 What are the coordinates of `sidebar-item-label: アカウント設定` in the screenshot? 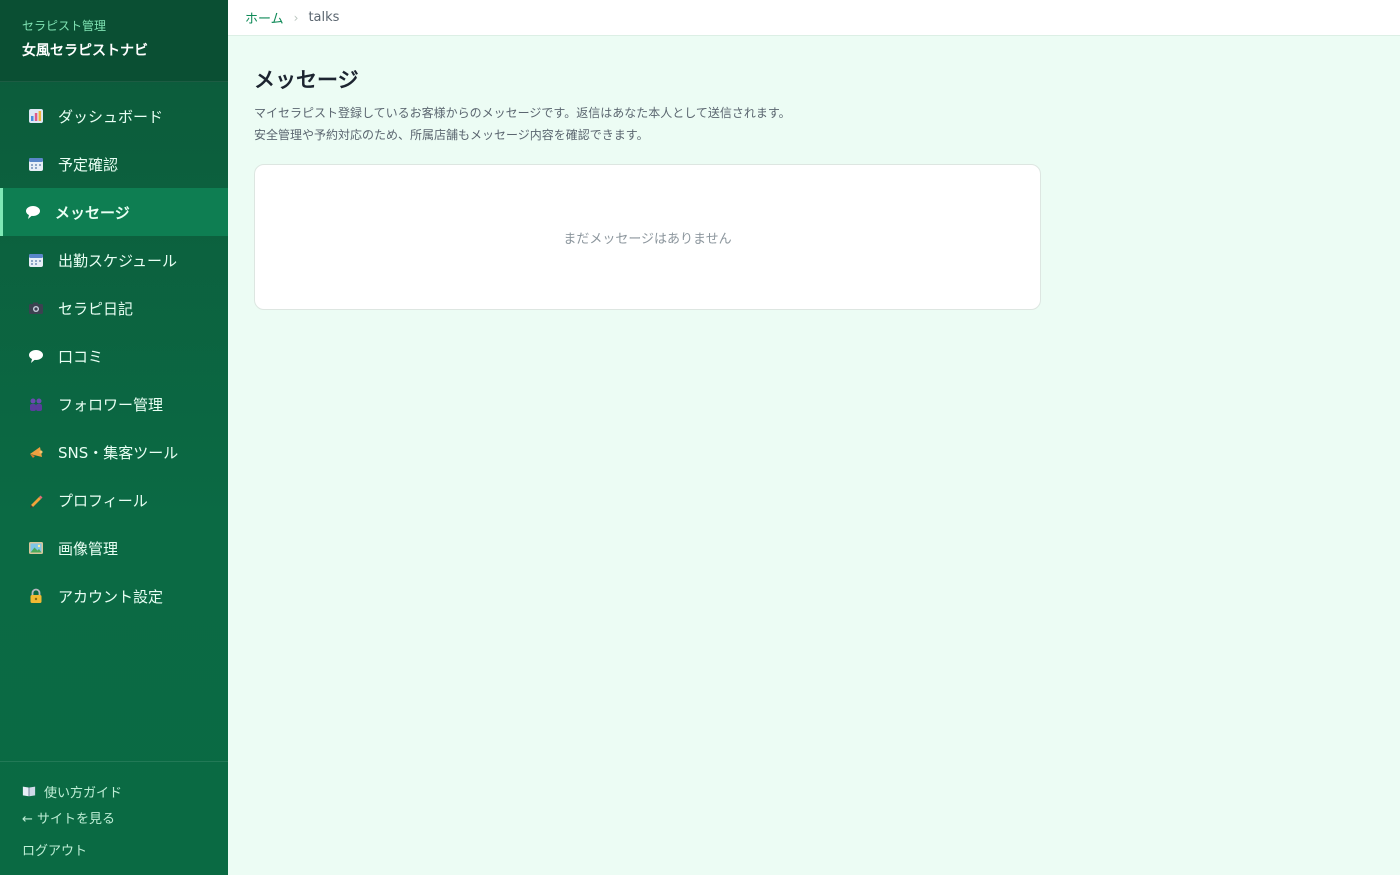 It's located at (111, 596).